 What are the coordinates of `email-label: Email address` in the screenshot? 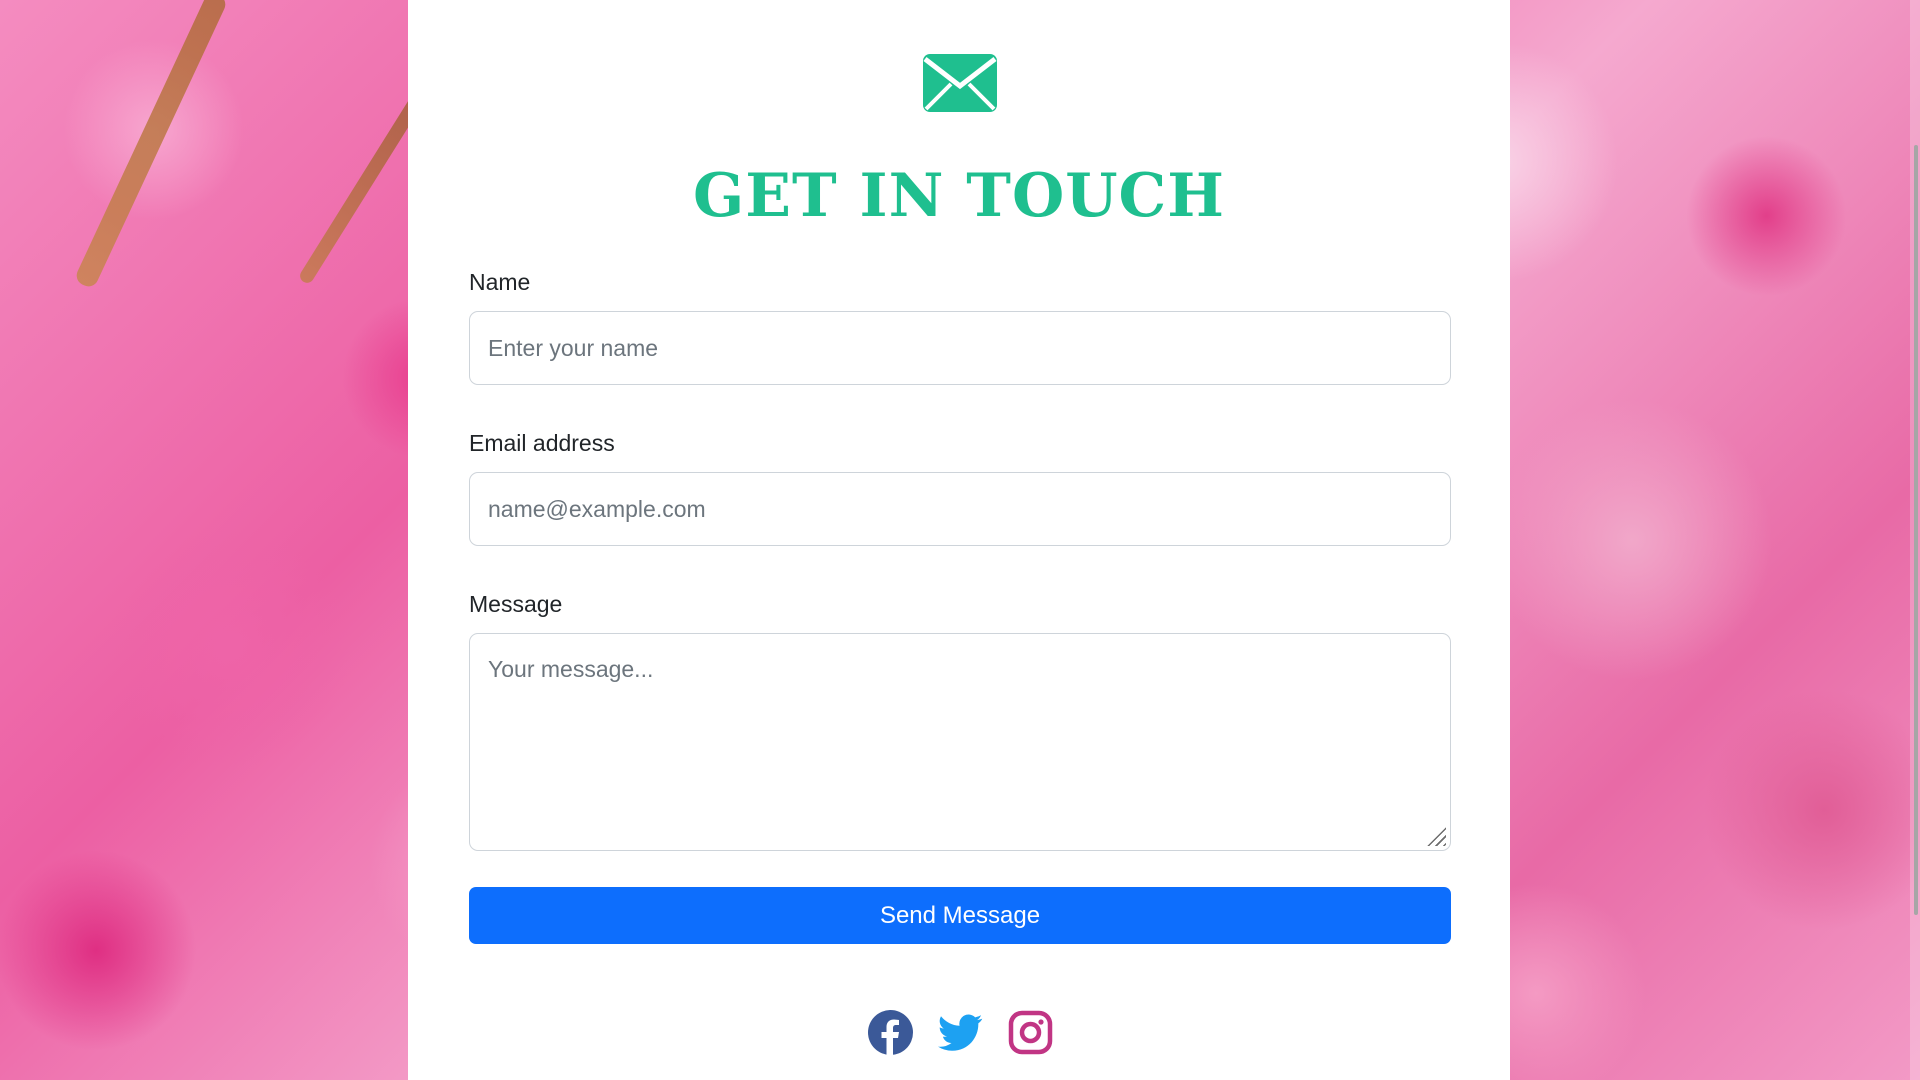 It's located at (542, 443).